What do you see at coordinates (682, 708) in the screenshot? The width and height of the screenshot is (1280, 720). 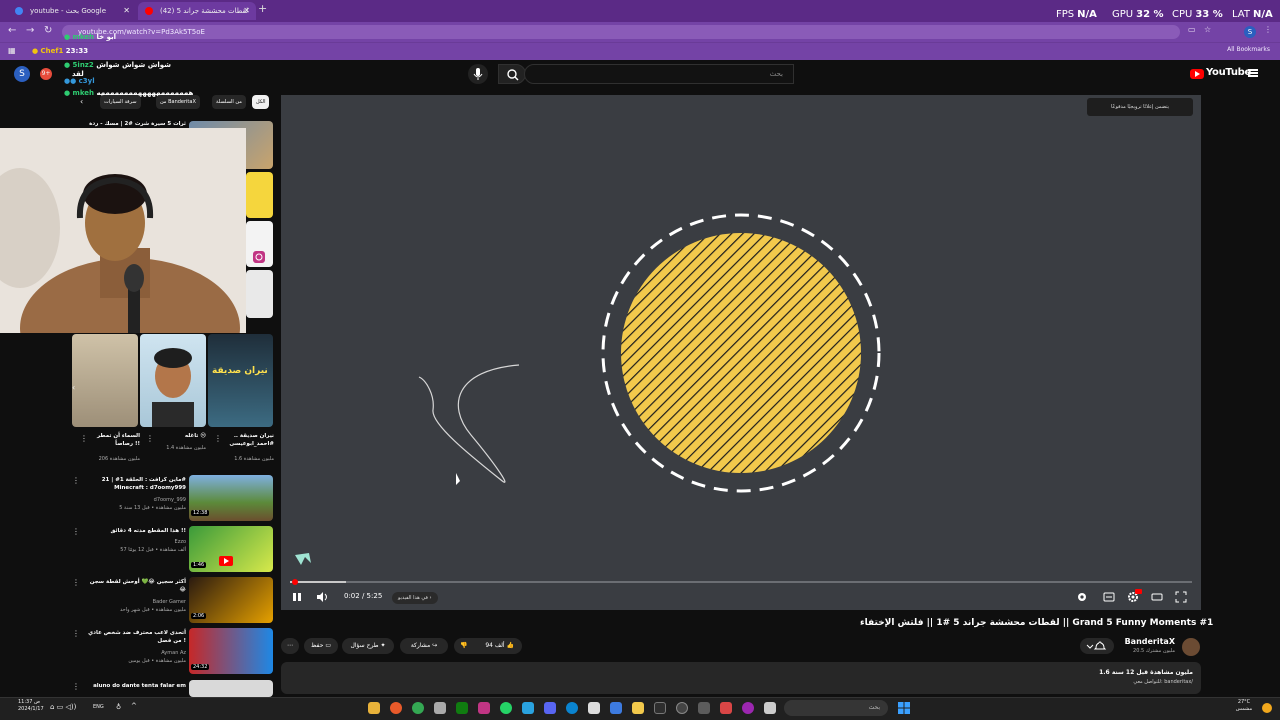 I see `app-icon-obs` at bounding box center [682, 708].